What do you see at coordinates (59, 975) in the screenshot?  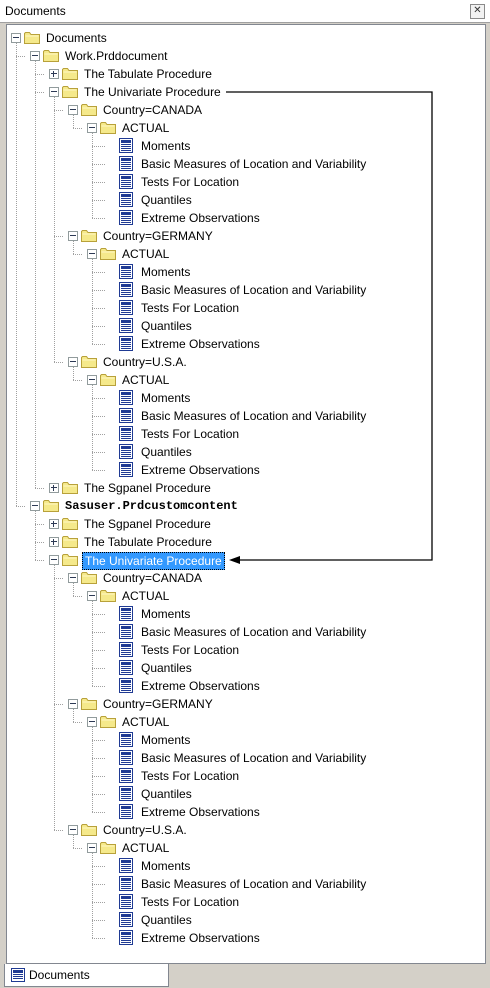 I see `tab-label: Documents` at bounding box center [59, 975].